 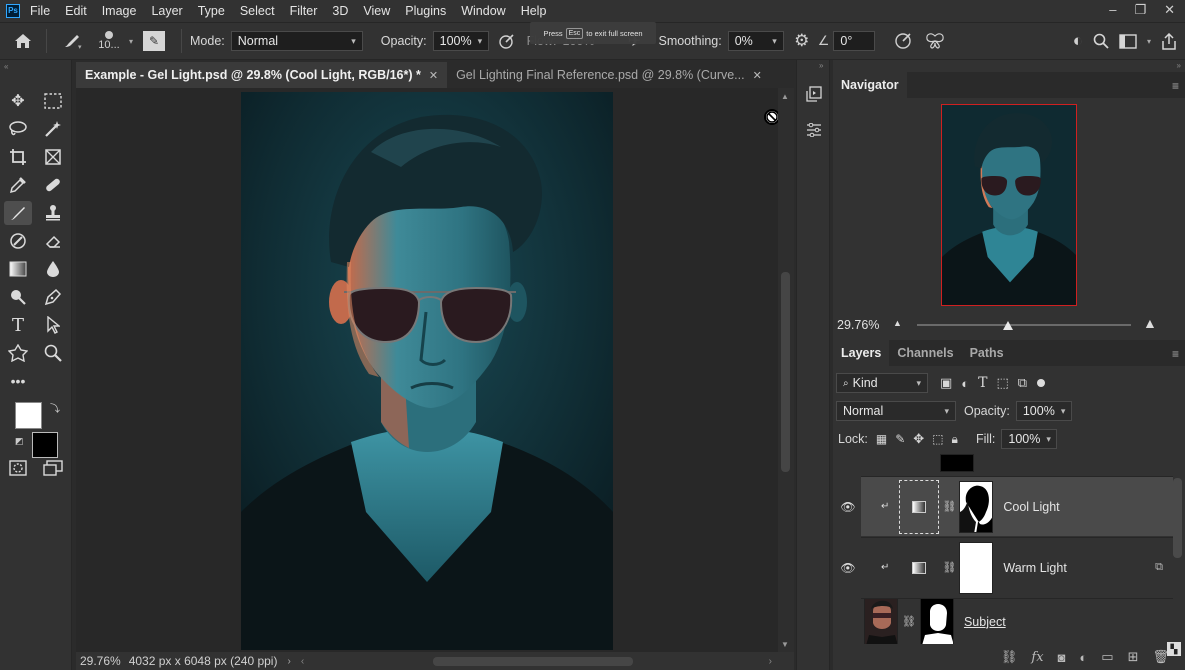 I want to click on scroll-thumb, so click(x=785, y=372).